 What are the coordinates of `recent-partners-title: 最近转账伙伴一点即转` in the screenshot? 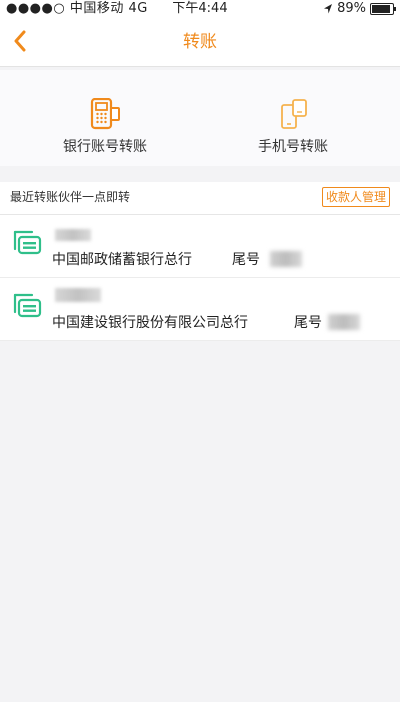 It's located at (70, 197).